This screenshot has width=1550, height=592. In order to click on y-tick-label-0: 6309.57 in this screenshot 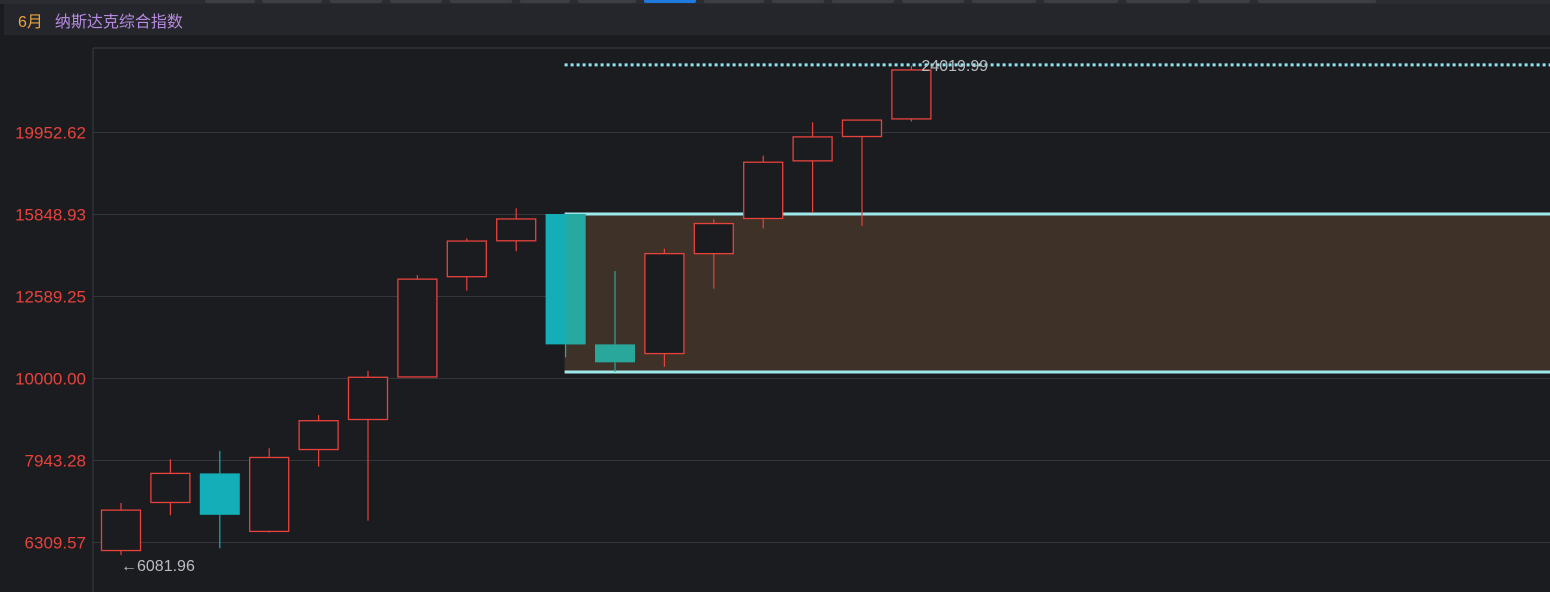, I will do `click(55, 543)`.